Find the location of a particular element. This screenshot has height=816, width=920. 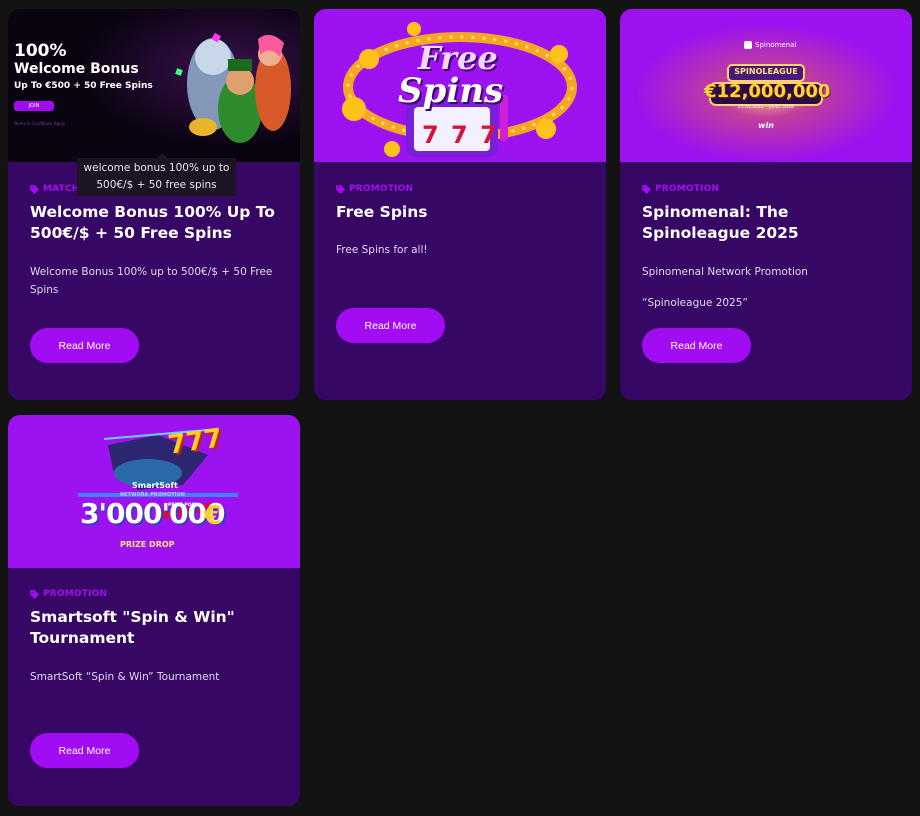

banner-reel-sevens: 7 7 7 is located at coordinates (460, 135).